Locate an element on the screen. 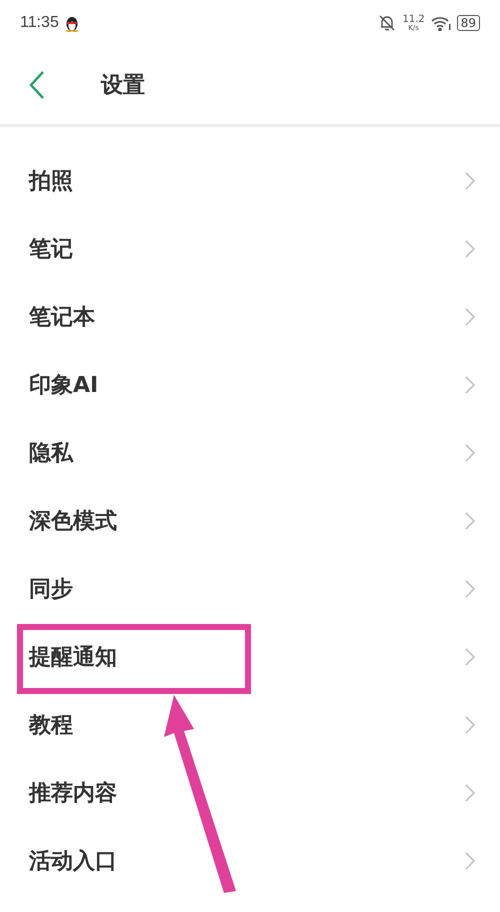 The height and width of the screenshot is (912, 500). settings-item: 笔记本 is located at coordinates (250, 317).